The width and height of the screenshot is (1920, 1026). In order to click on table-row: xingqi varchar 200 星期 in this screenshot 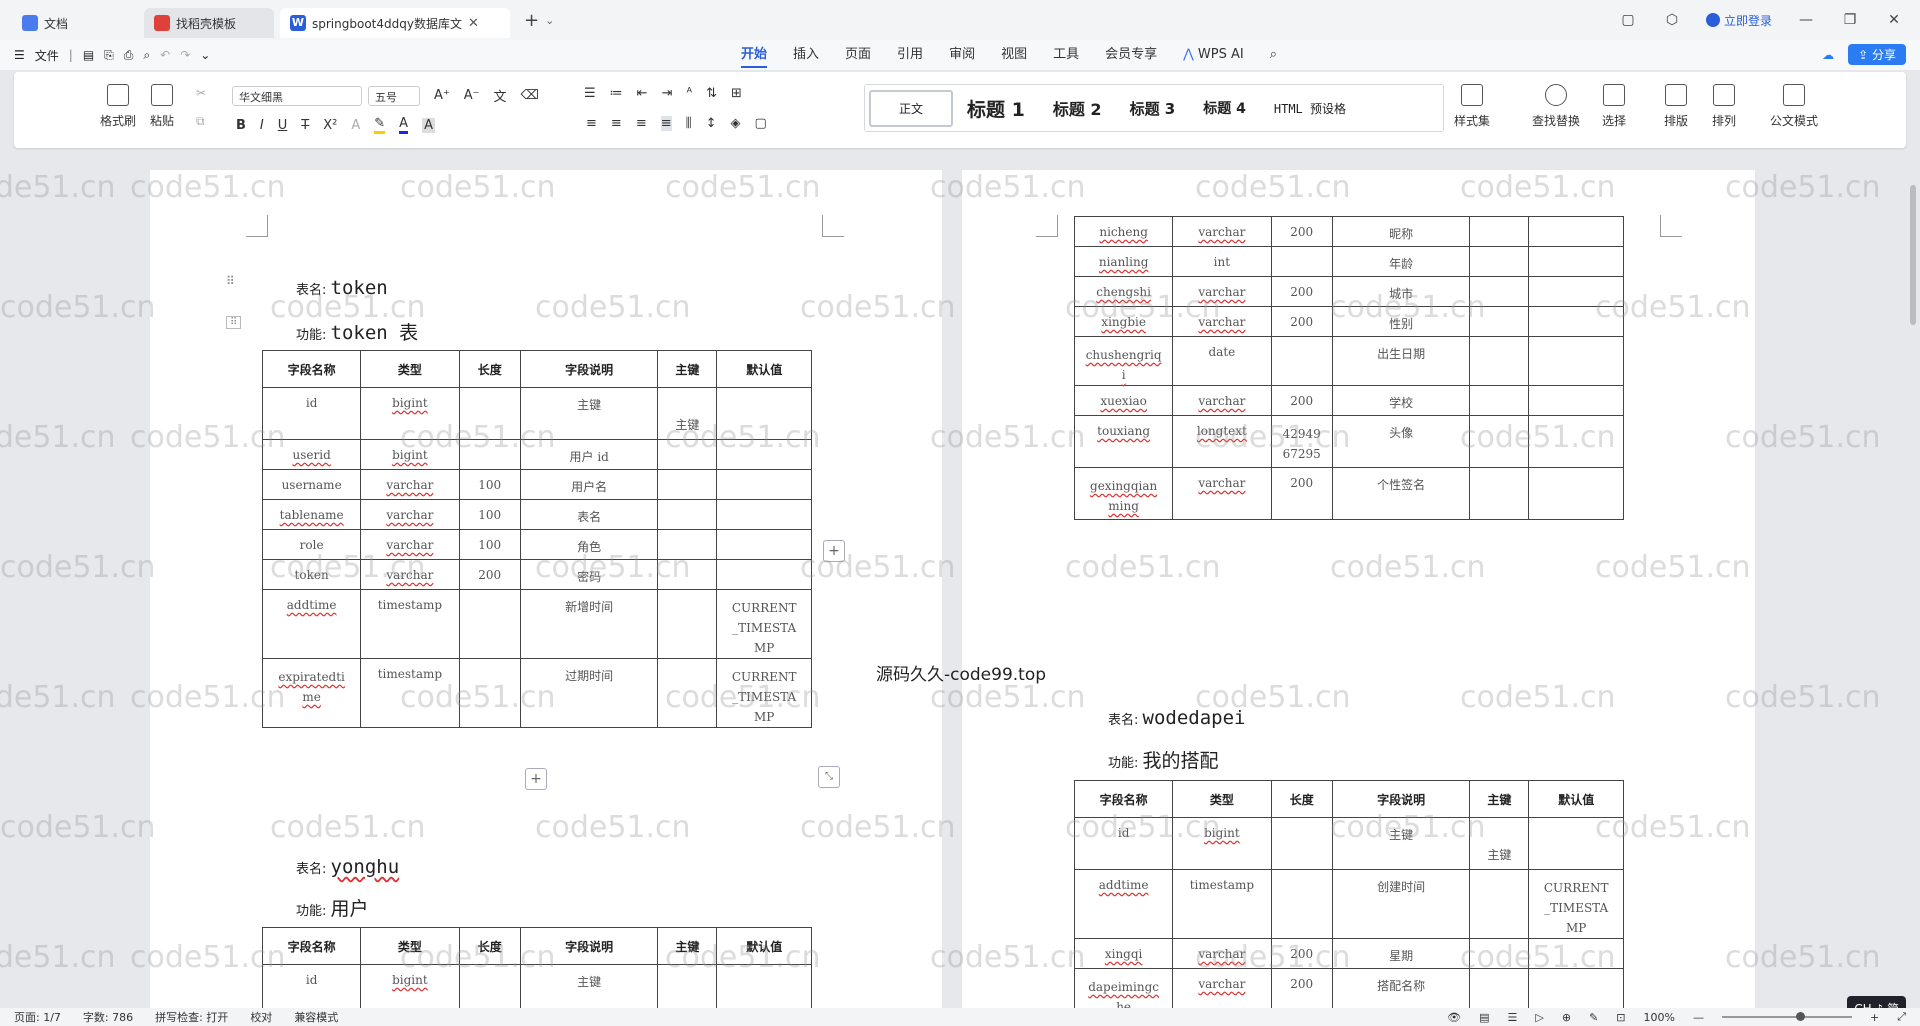, I will do `click(1348, 953)`.